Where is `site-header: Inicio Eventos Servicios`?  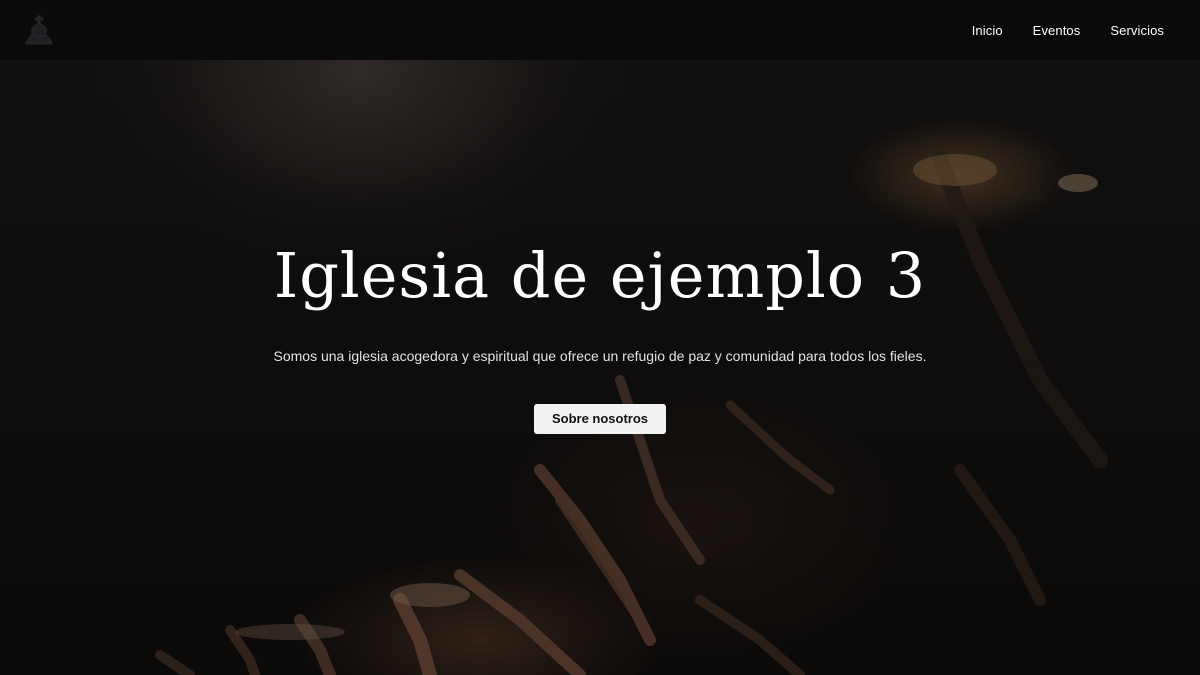
site-header: Inicio Eventos Servicios is located at coordinates (600, 30).